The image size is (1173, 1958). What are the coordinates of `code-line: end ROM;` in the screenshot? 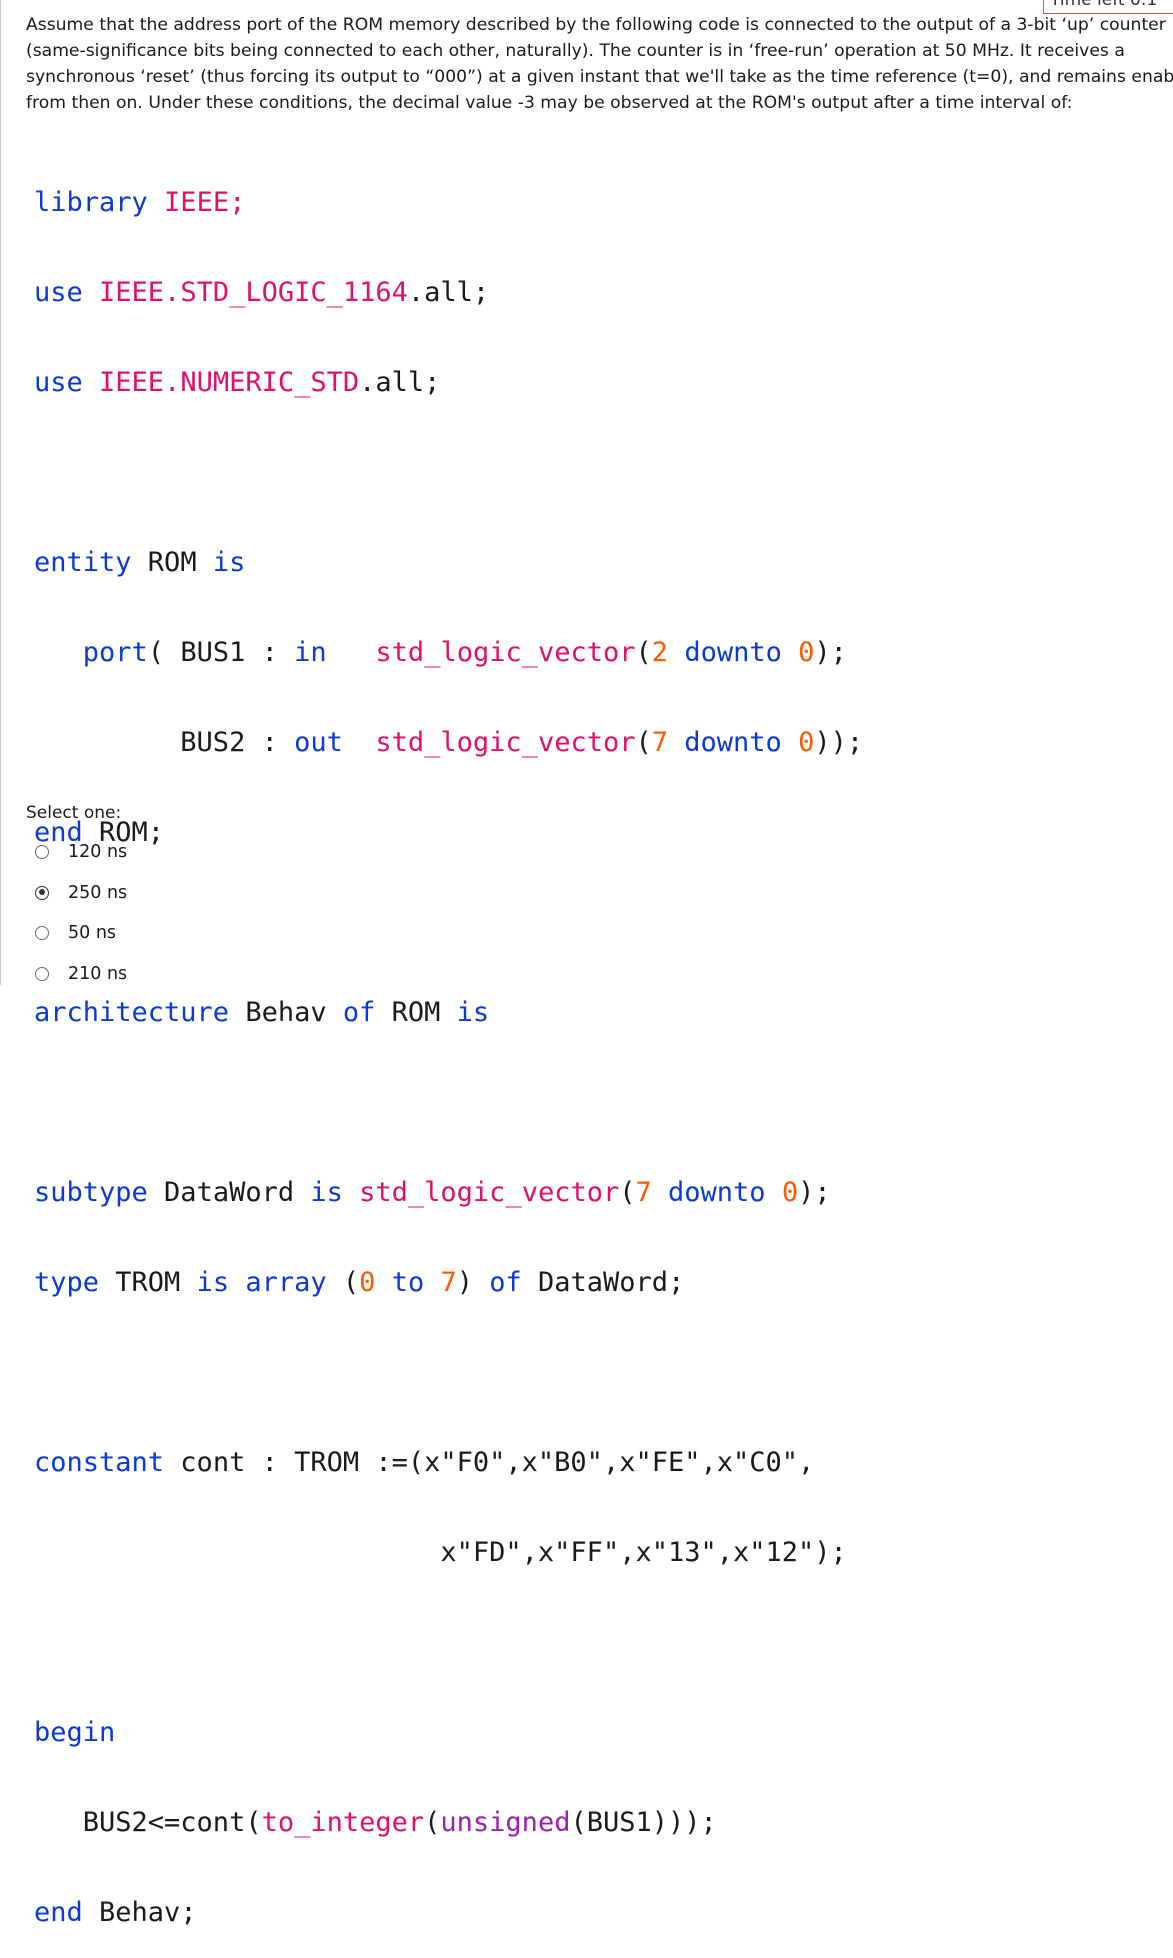 It's located at (448, 833).